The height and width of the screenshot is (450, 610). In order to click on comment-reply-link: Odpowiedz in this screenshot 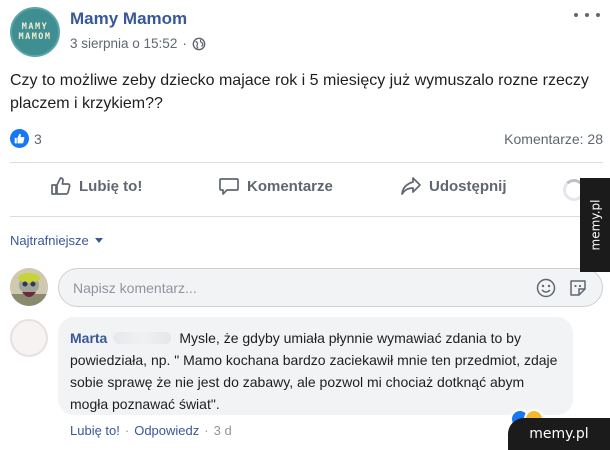, I will do `click(166, 430)`.